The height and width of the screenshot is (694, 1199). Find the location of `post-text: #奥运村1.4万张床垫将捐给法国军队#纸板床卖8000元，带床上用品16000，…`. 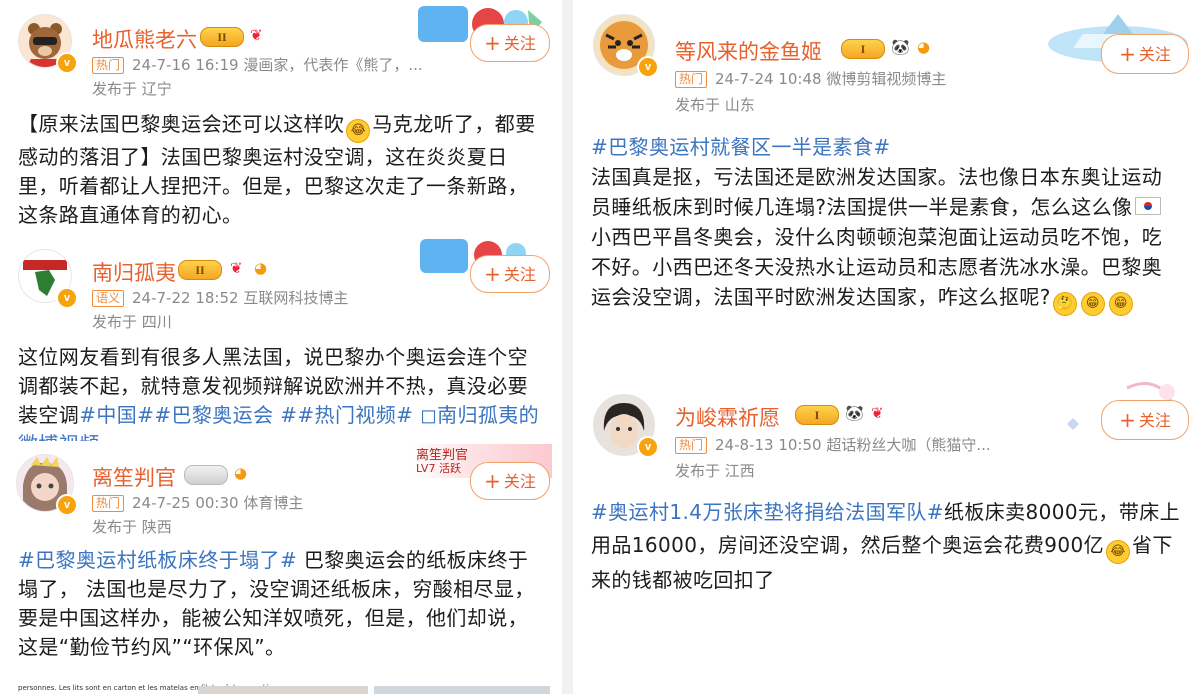

post-text: #奥运村1.4万张床垫将捐给法国军队#纸板床卖8000元，带床上用品16000，… is located at coordinates (886, 546).